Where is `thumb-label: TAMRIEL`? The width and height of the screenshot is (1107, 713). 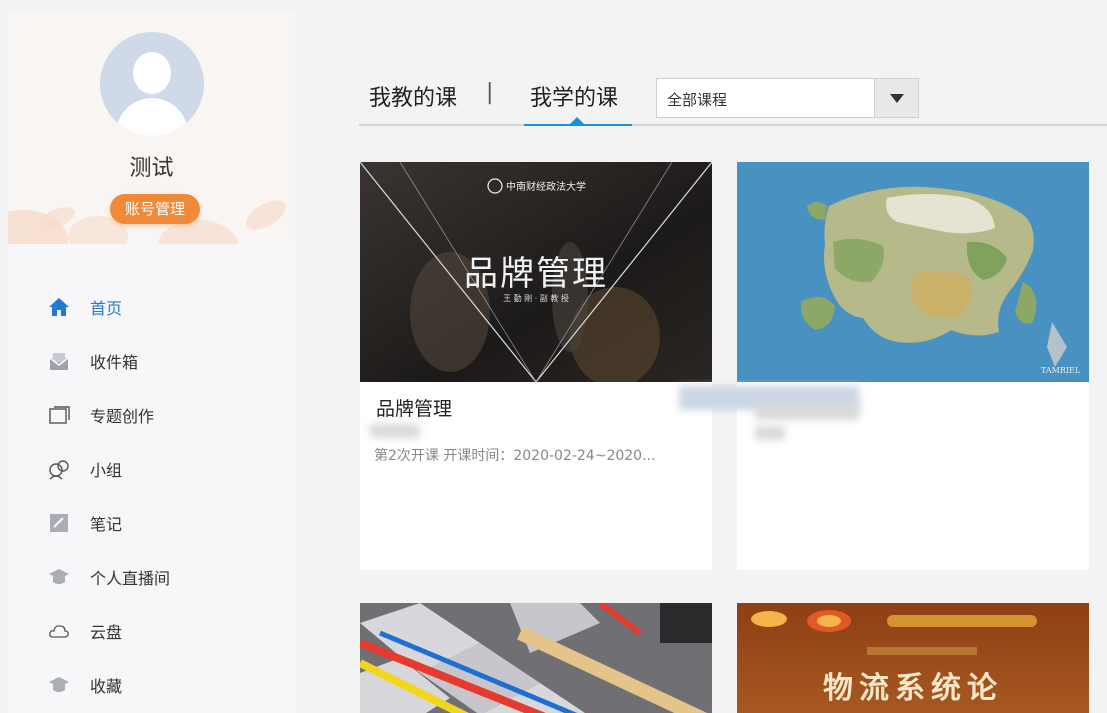
thumb-label: TAMRIEL is located at coordinates (1061, 370).